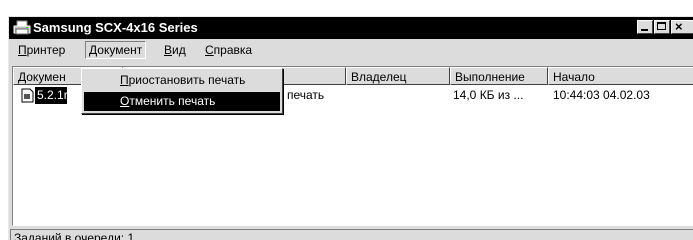 Image resolution: width=693 pixels, height=240 pixels. Describe the element at coordinates (620, 76) in the screenshot. I see `column-header-started: Начало` at that location.